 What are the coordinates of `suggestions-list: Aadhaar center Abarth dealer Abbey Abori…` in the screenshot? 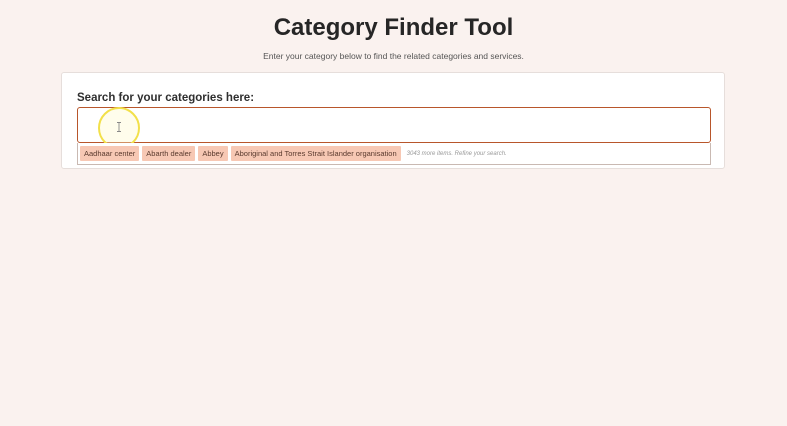 It's located at (394, 154).